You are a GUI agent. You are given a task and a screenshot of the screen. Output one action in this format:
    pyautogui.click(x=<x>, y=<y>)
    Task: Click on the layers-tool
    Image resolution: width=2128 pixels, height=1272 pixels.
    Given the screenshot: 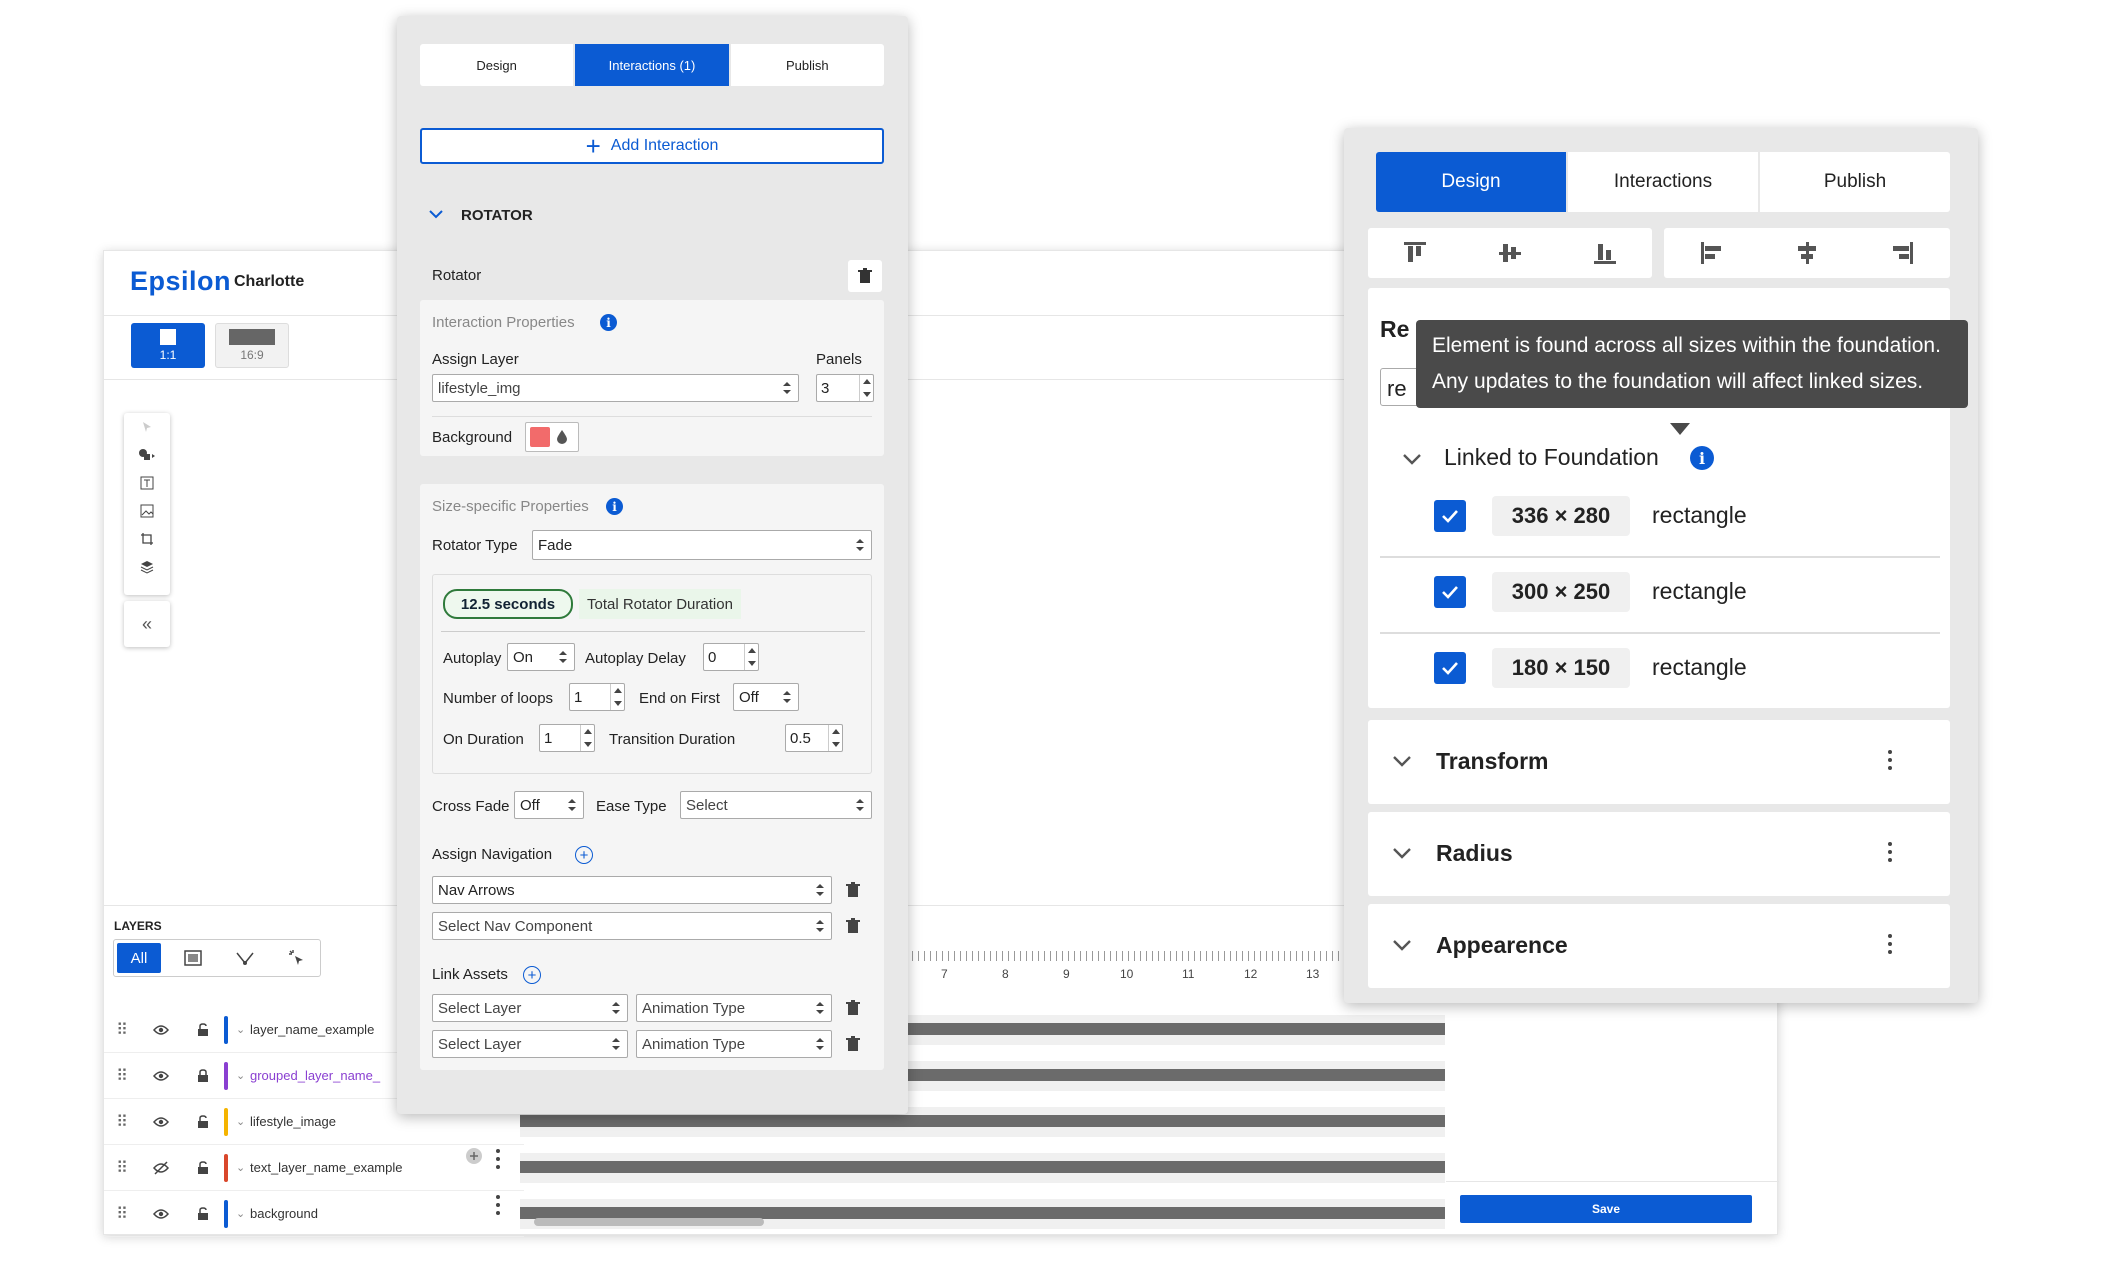 What is the action you would take?
    pyautogui.click(x=147, y=567)
    